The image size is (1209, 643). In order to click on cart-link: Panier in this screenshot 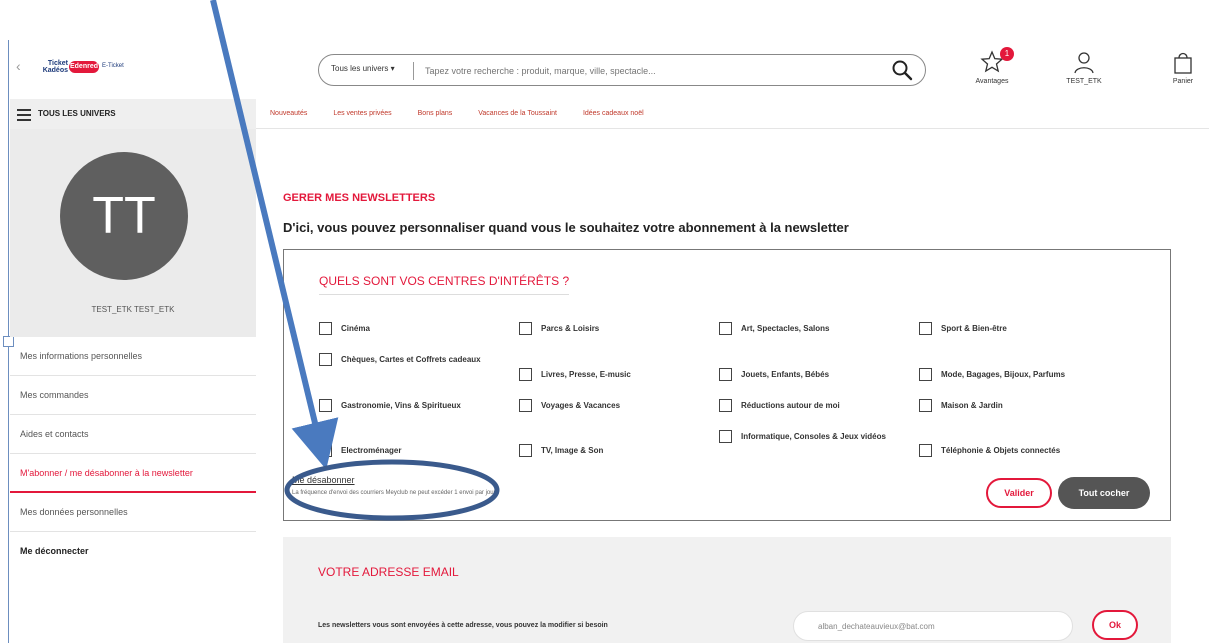, I will do `click(1183, 67)`.